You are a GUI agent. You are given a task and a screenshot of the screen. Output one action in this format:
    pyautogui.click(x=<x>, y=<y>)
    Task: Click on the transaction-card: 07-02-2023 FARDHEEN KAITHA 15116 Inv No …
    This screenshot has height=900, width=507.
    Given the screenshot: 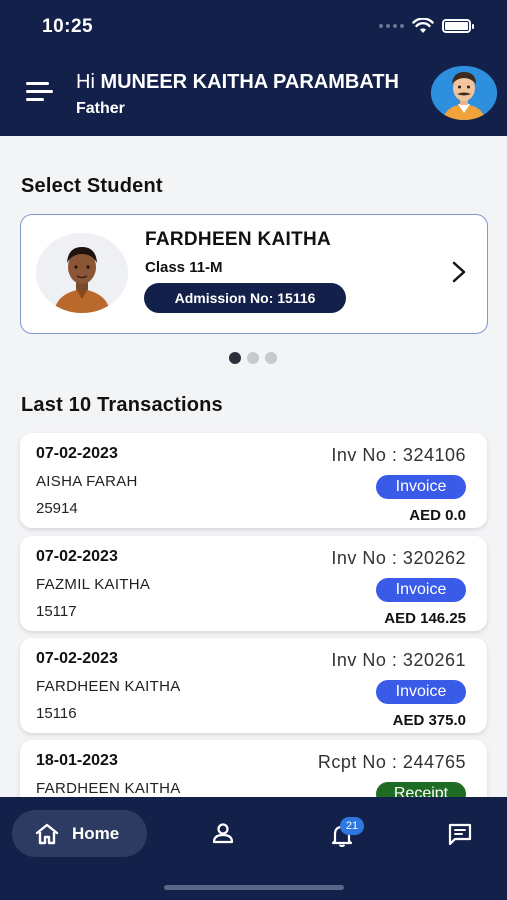 What is the action you would take?
    pyautogui.click(x=253, y=685)
    